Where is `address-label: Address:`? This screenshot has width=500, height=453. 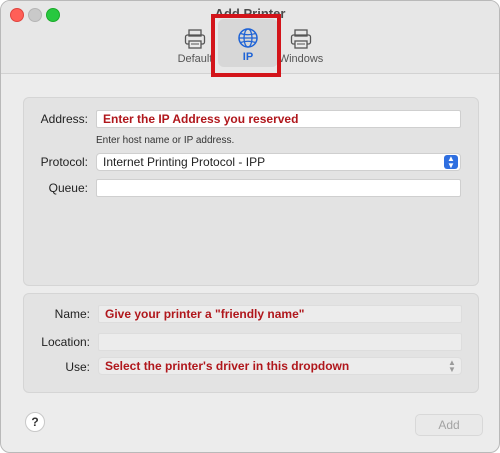 address-label: Address: is located at coordinates (64, 119).